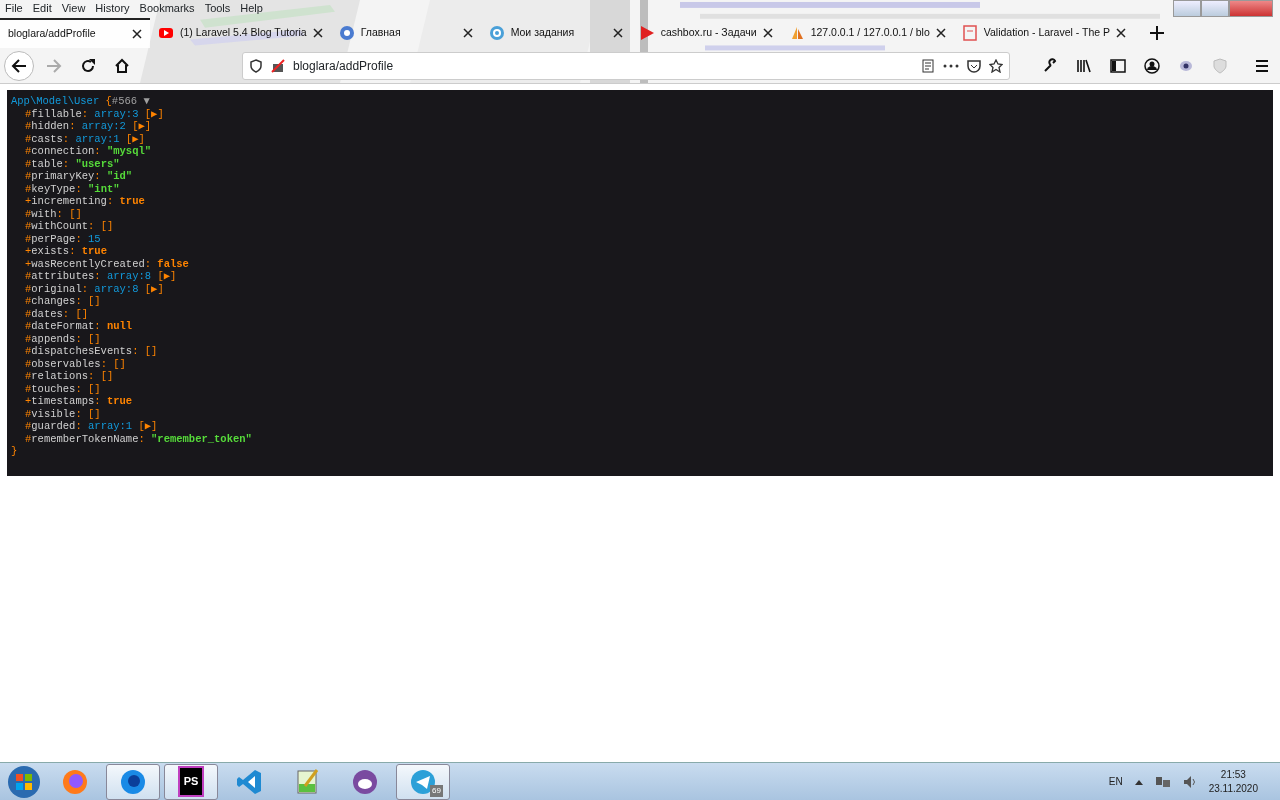 Image resolution: width=1280 pixels, height=800 pixels. Describe the element at coordinates (405, 33) in the screenshot. I see `tab: Главная` at that location.